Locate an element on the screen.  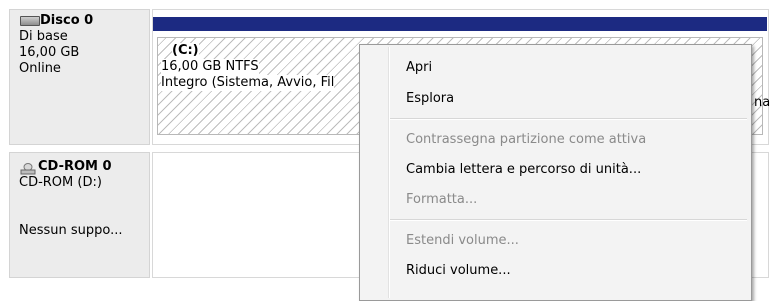
partition-c-clipped-text: na is located at coordinates (762, 102).